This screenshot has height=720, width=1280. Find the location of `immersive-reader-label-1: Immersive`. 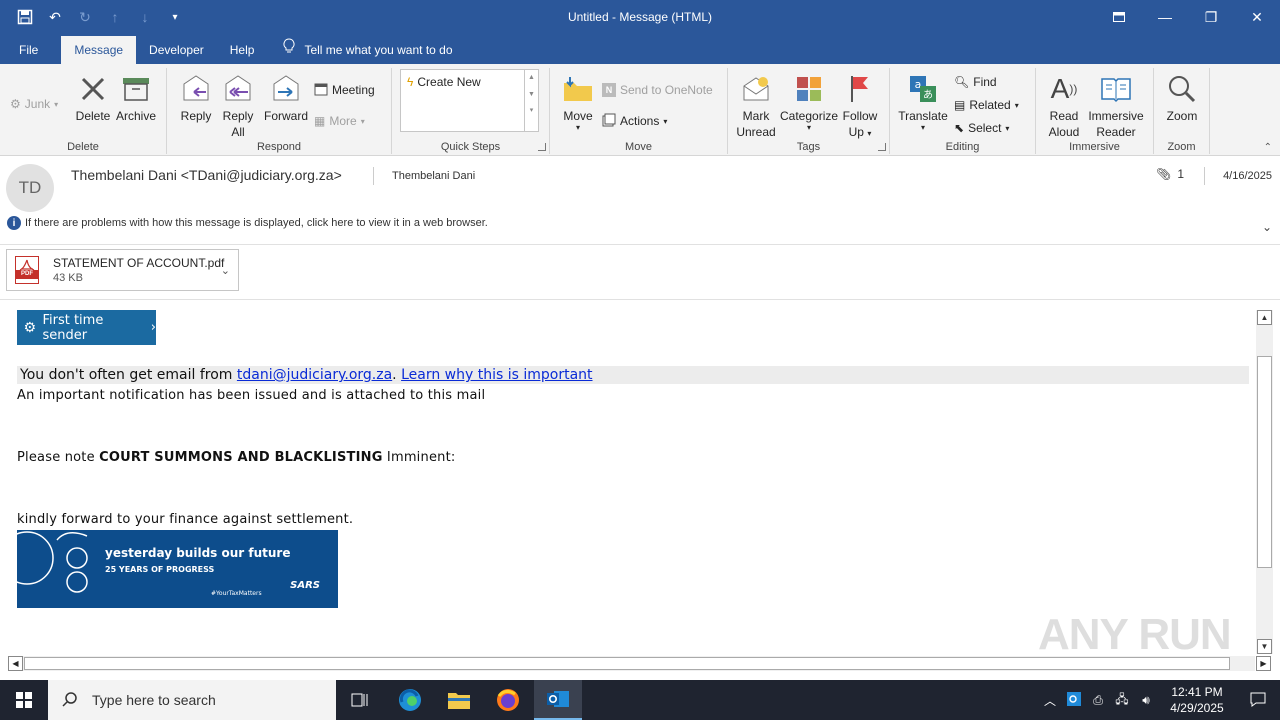

immersive-reader-label-1: Immersive is located at coordinates (1116, 116).